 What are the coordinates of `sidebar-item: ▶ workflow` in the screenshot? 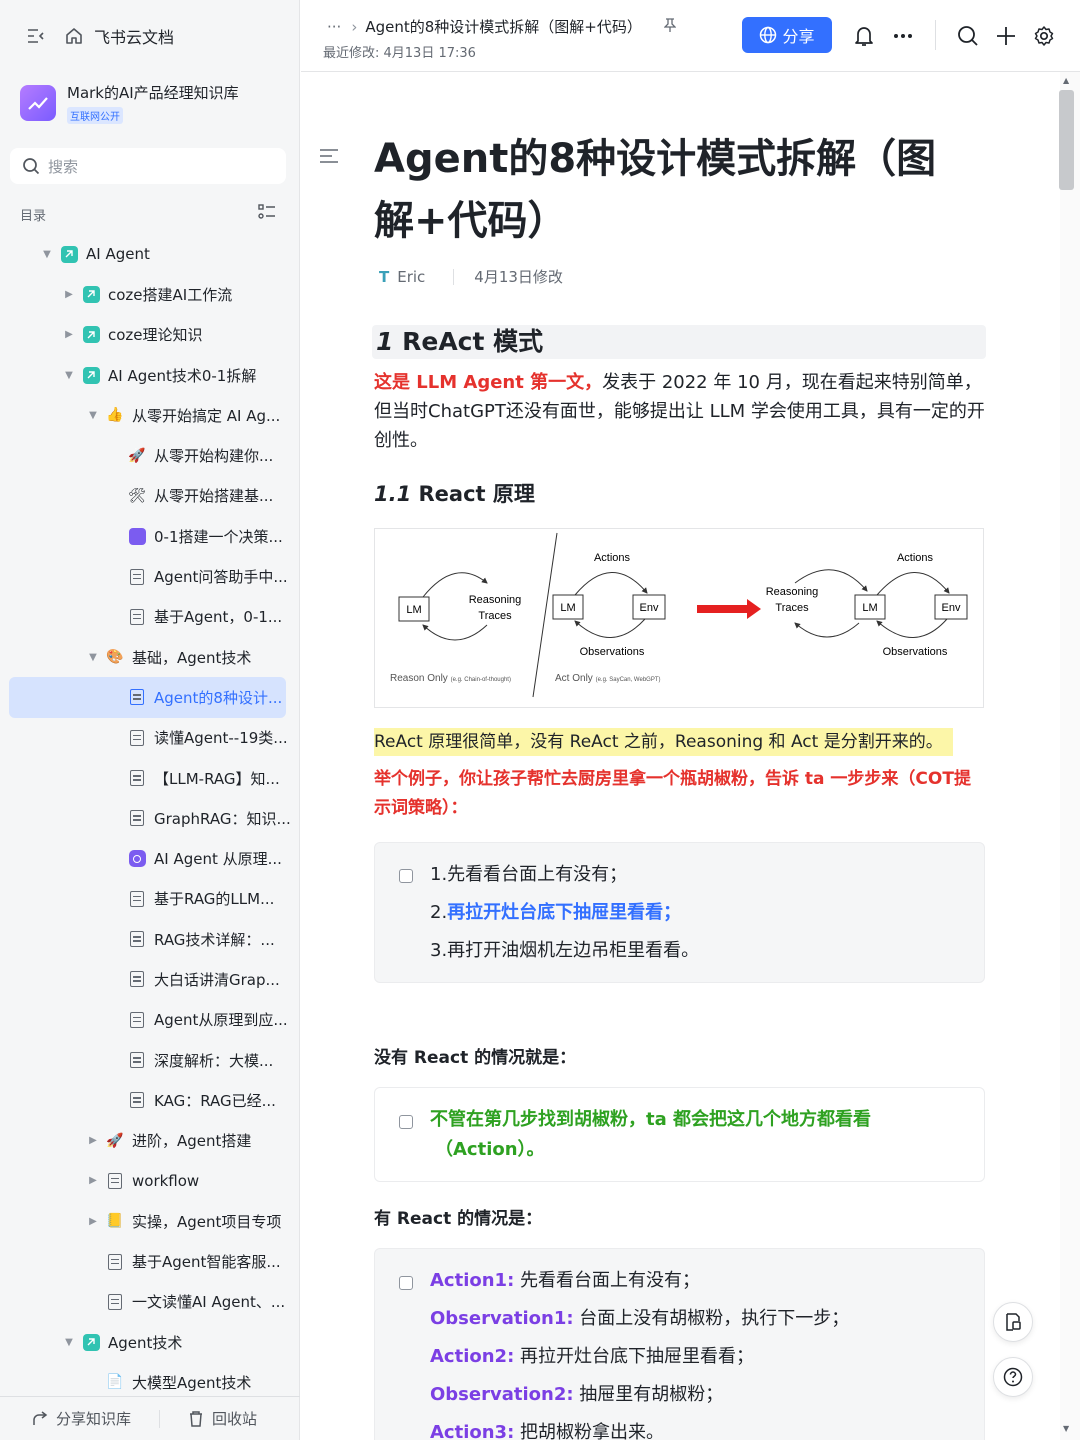 It's located at (150, 1181).